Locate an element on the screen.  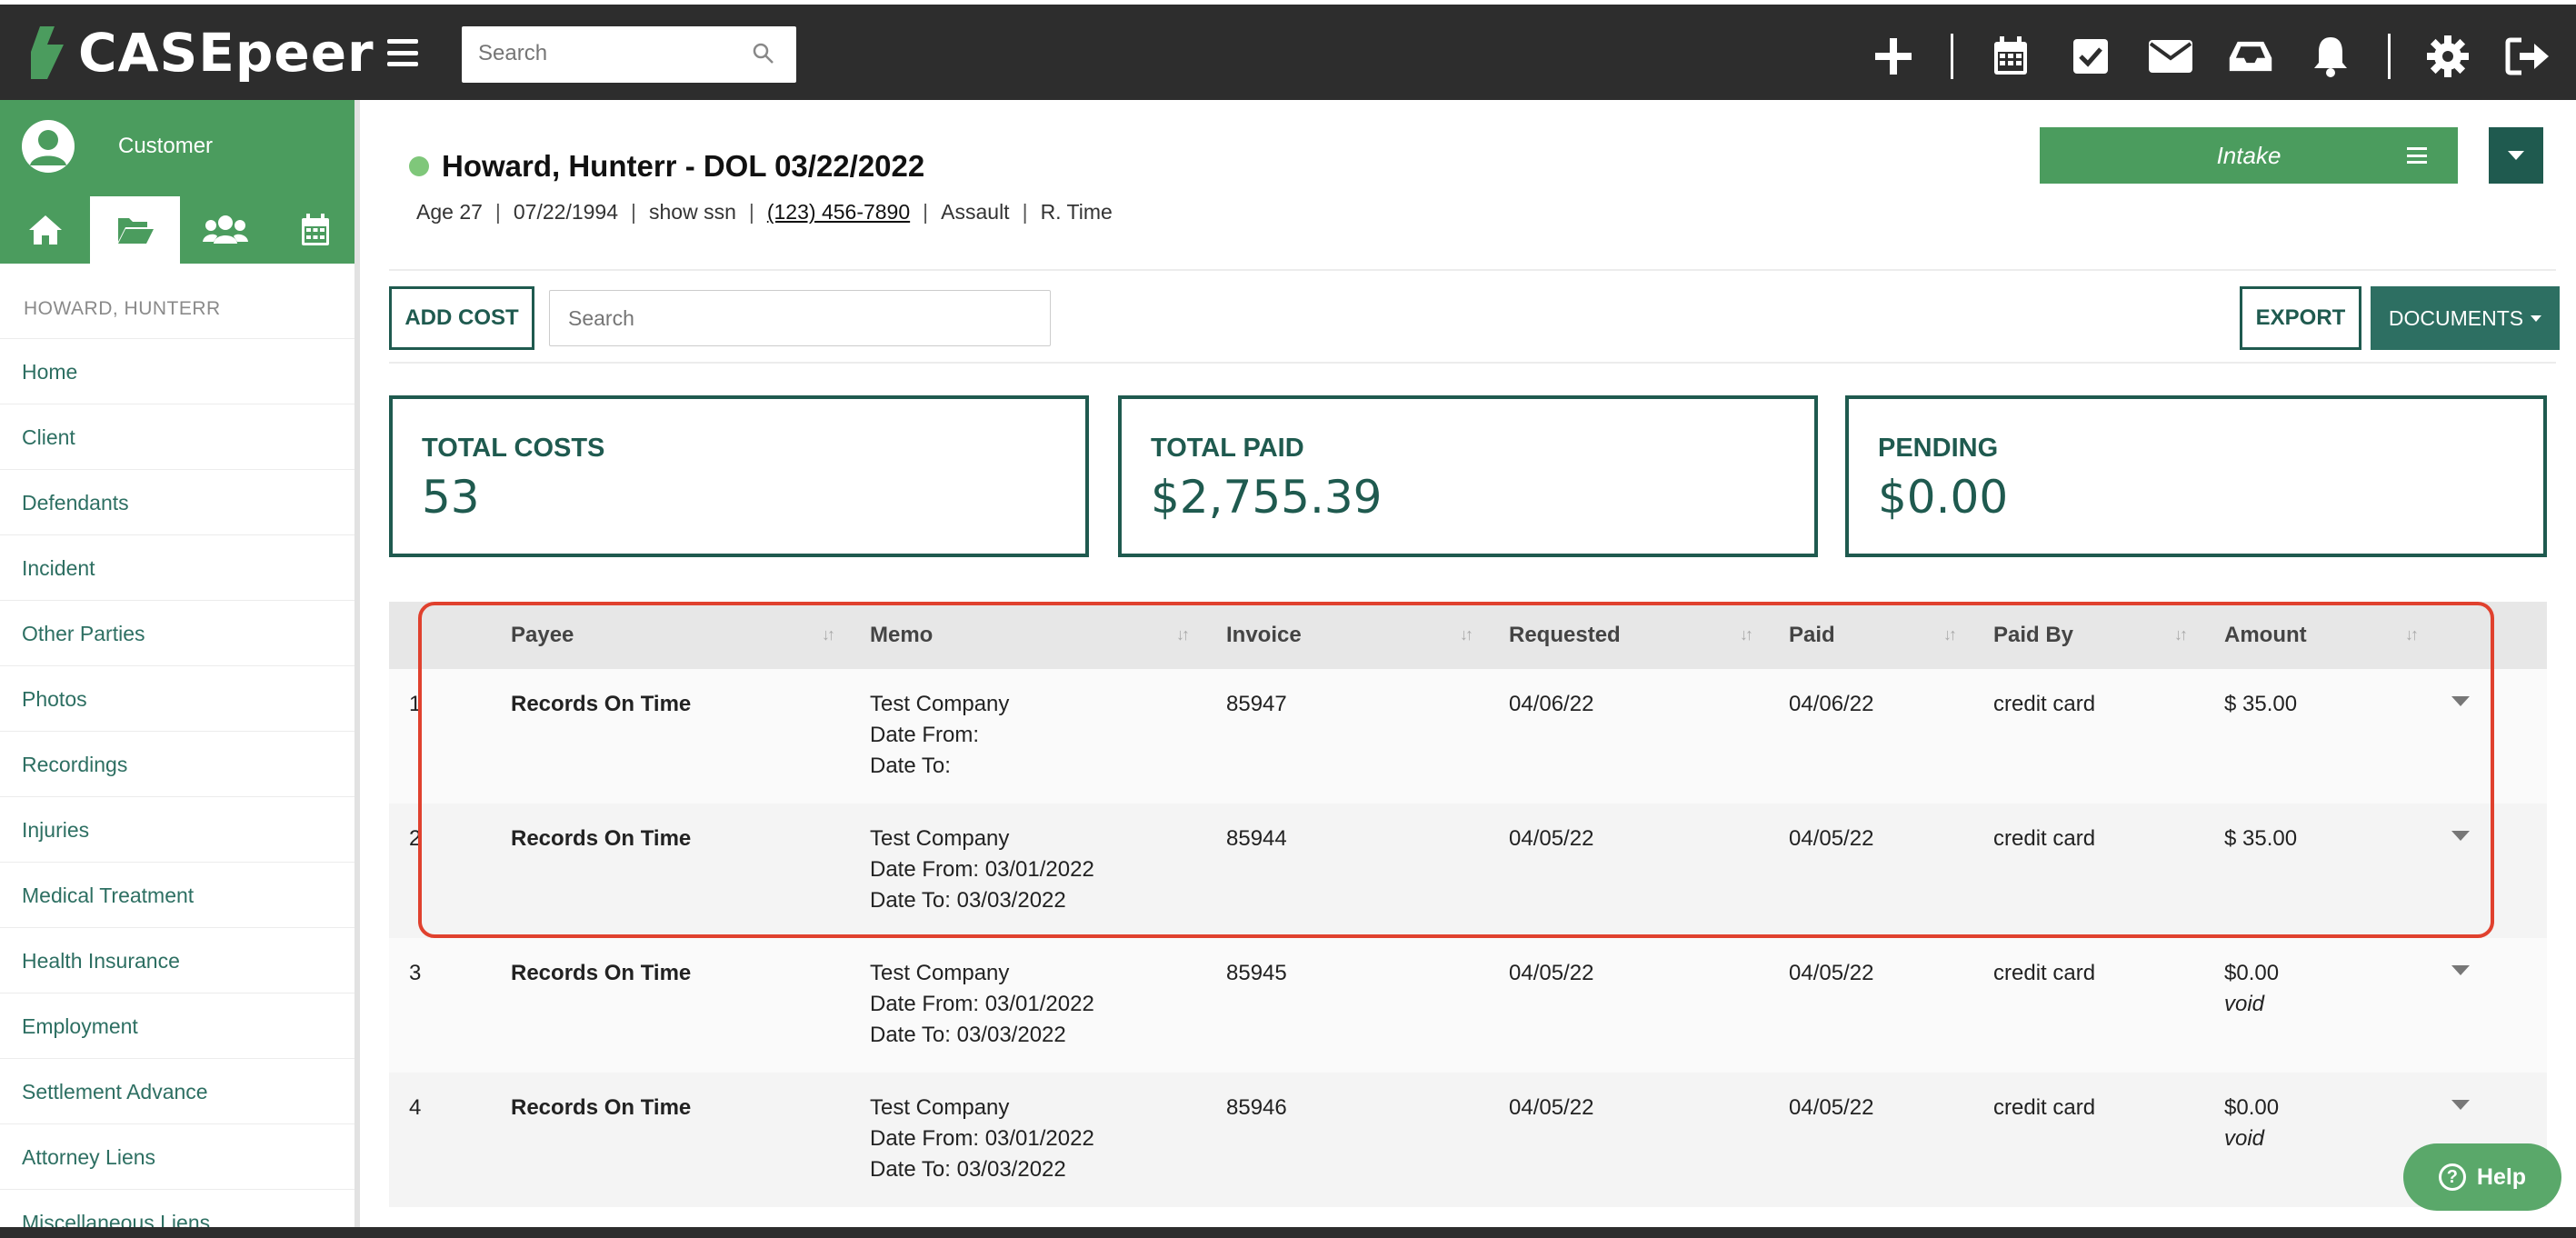
sidebar-item-recordings: Recordings is located at coordinates (177, 763).